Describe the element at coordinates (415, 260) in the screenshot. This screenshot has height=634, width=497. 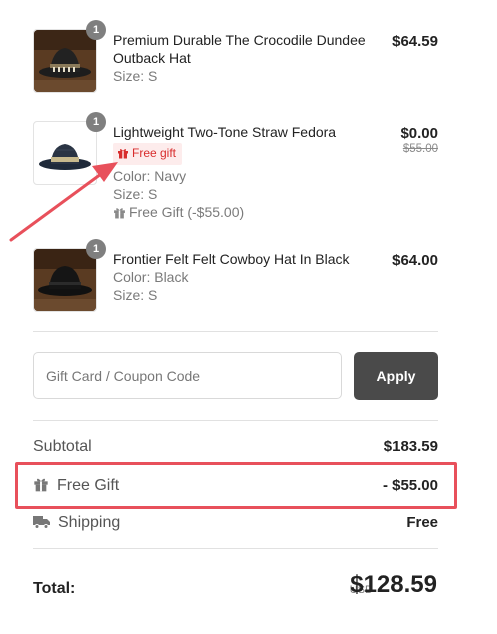
I see `item-price: $64.00` at that location.